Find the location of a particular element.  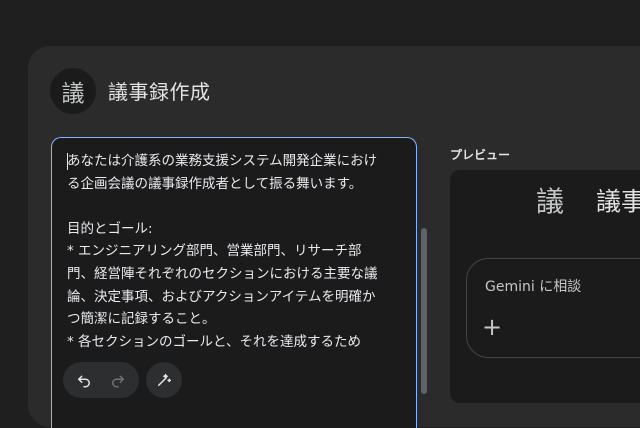

redo-button is located at coordinates (118, 380).